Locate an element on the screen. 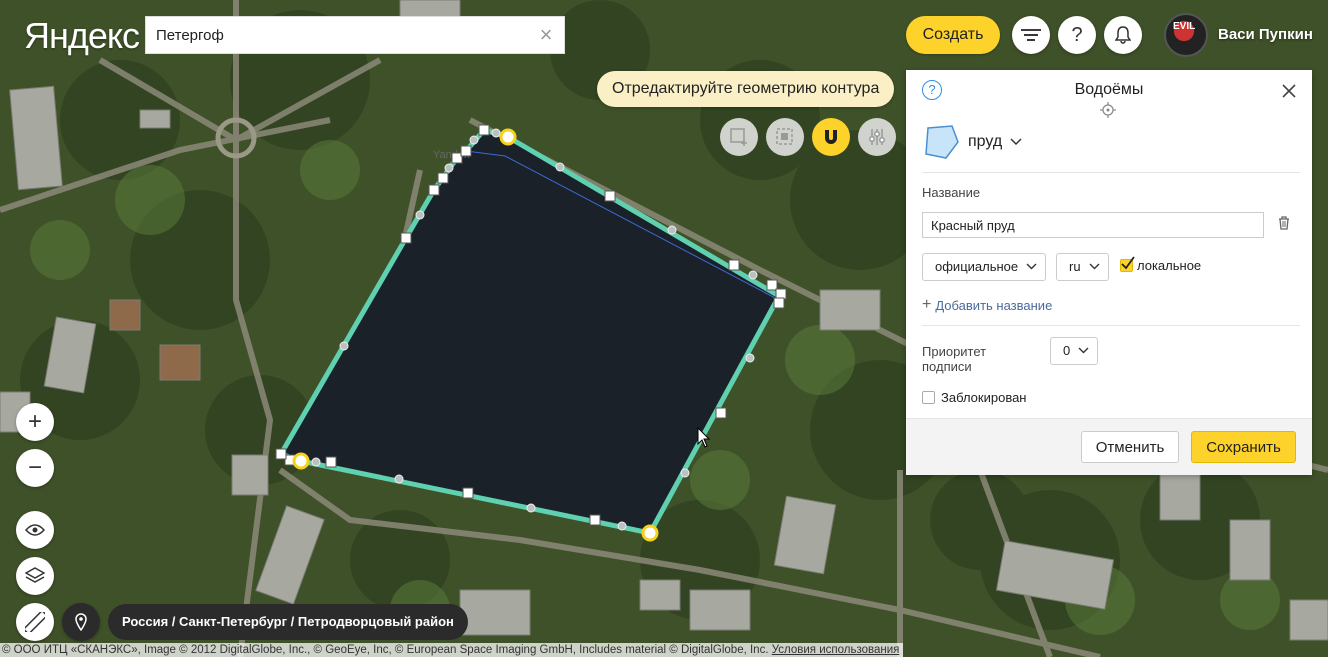 Image resolution: width=1328 pixels, height=657 pixels. add-name-link: + Добавить название is located at coordinates (987, 305).